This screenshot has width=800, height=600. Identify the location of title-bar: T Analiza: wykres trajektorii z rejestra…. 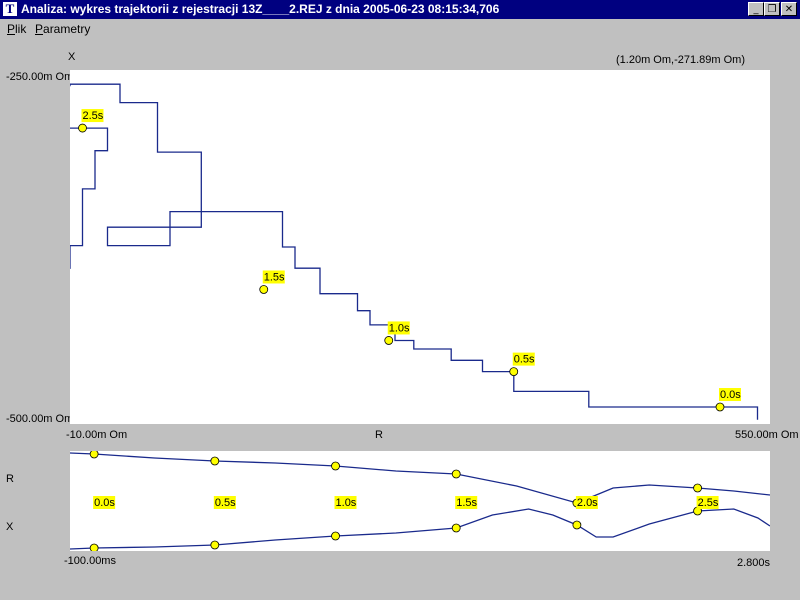
(400, 9).